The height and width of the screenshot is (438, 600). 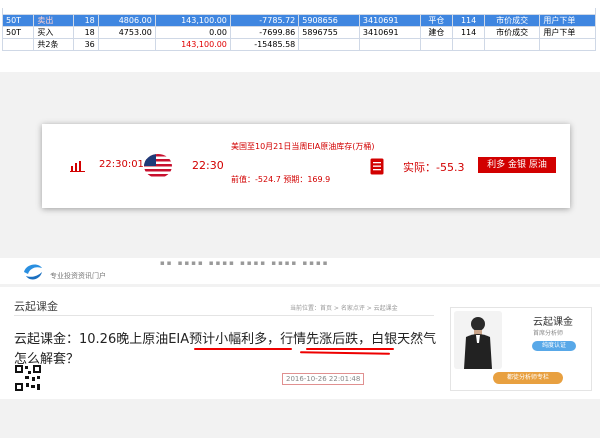 What do you see at coordinates (344, 307) in the screenshot?
I see `breadcrumb: 当前位置：首页 > 名家点评 > 云起课金` at bounding box center [344, 307].